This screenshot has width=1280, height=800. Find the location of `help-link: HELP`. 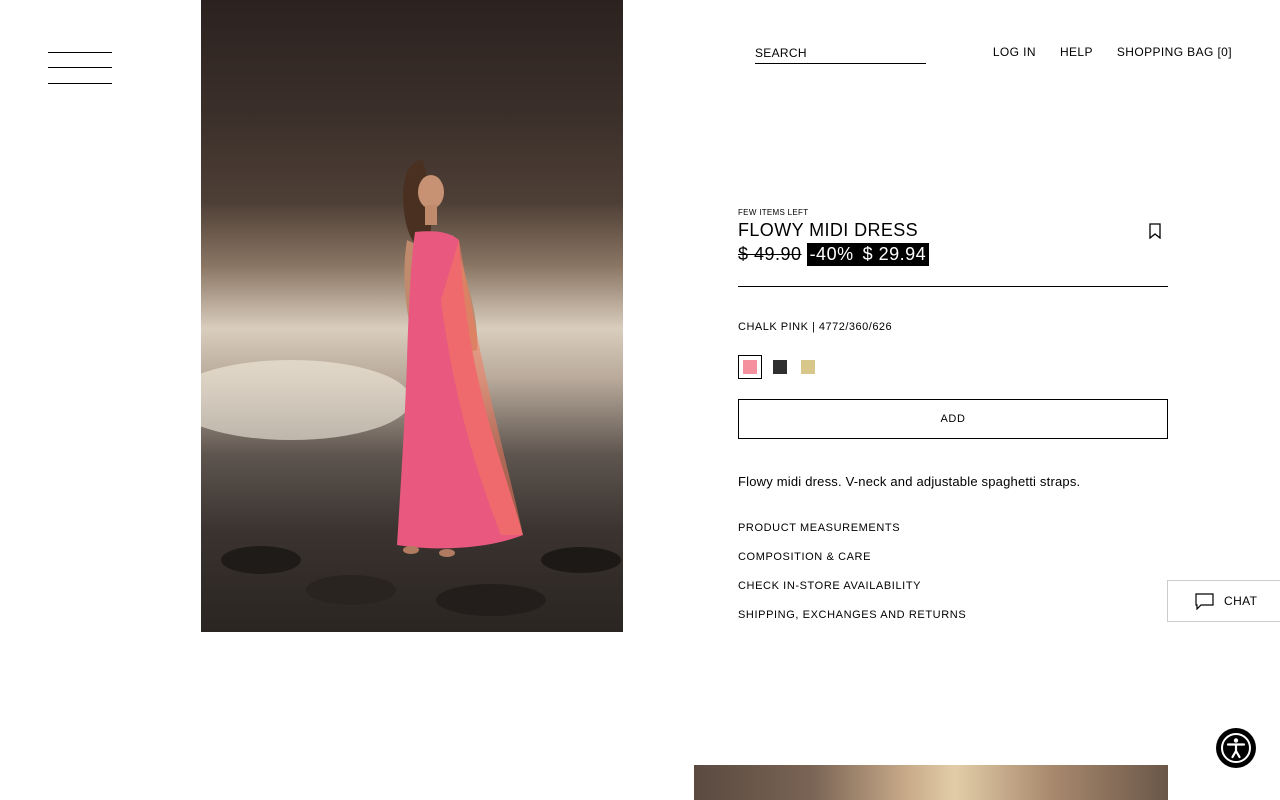

help-link: HELP is located at coordinates (1076, 52).